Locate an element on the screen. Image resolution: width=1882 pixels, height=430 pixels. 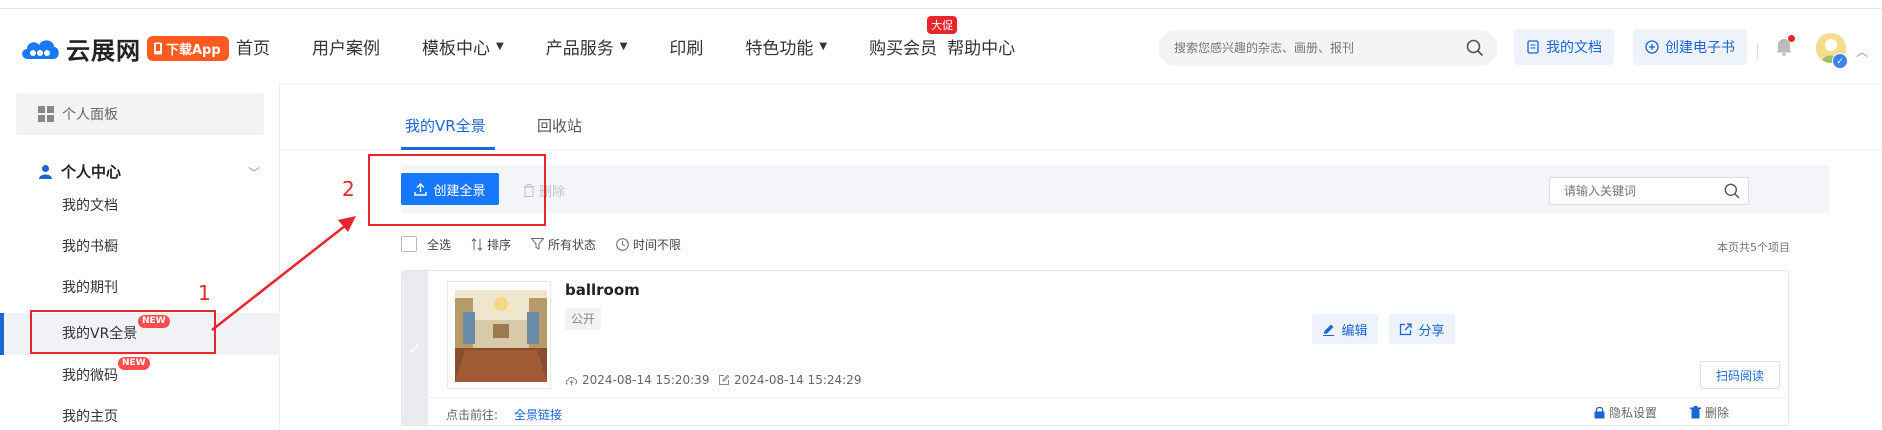
site-search-input is located at coordinates (1319, 48).